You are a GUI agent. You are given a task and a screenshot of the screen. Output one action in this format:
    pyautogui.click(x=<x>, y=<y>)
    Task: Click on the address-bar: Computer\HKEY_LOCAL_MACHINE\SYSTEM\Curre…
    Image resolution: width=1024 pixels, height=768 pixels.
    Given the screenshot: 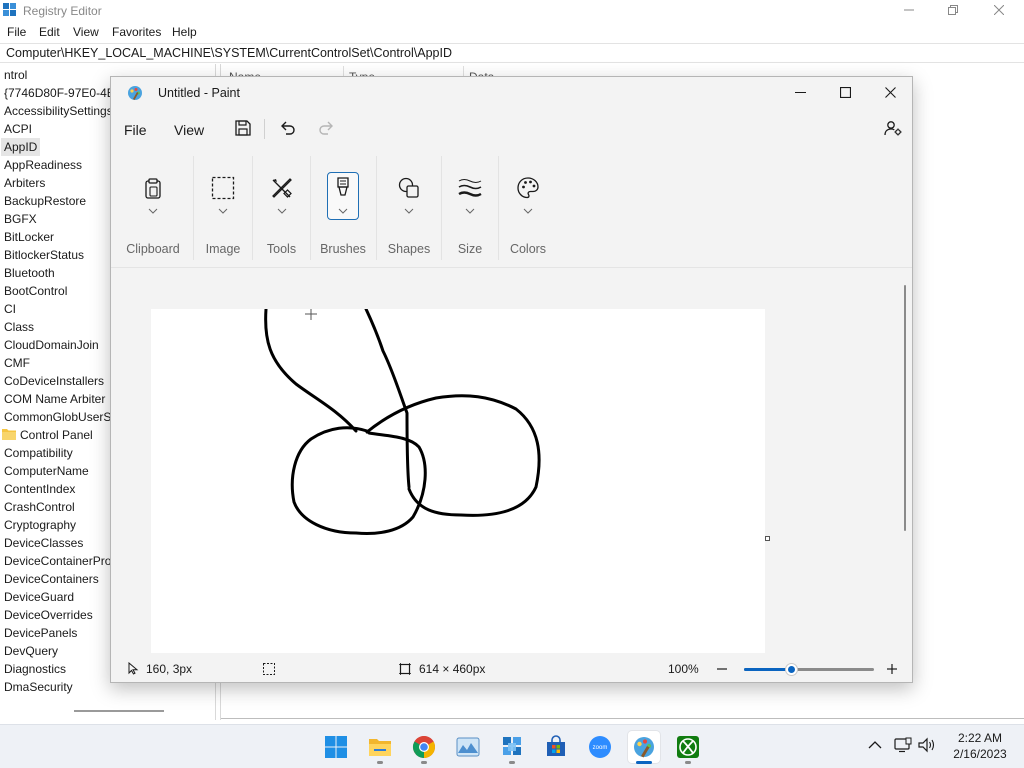 What is the action you would take?
    pyautogui.click(x=512, y=53)
    